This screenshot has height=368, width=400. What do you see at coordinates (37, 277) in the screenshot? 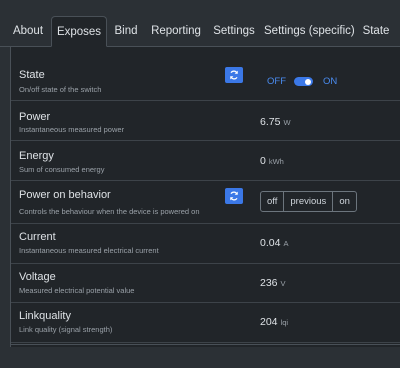
I see `voltage-label: Voltage` at bounding box center [37, 277].